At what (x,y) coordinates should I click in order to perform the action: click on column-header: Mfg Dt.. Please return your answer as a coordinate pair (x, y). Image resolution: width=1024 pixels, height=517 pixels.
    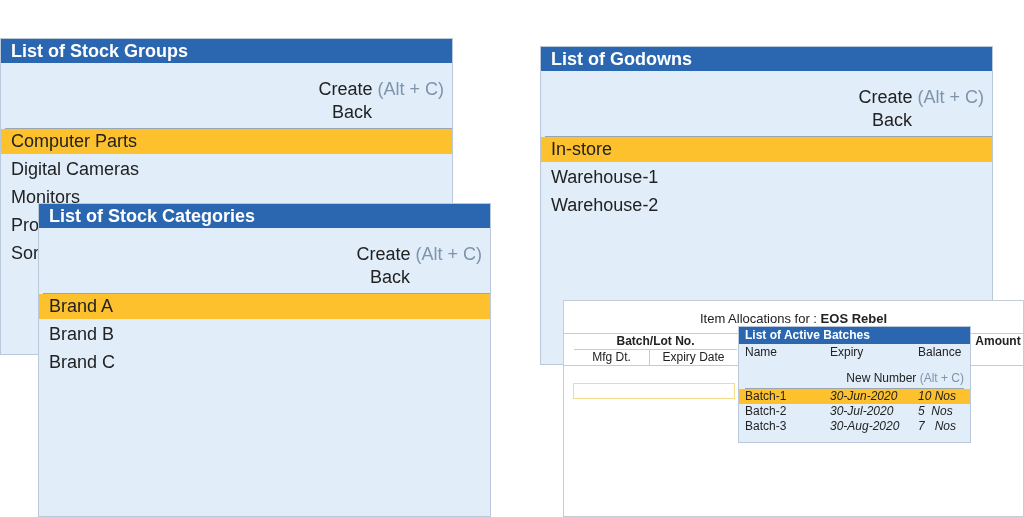
    Looking at the image, I should click on (612, 356).